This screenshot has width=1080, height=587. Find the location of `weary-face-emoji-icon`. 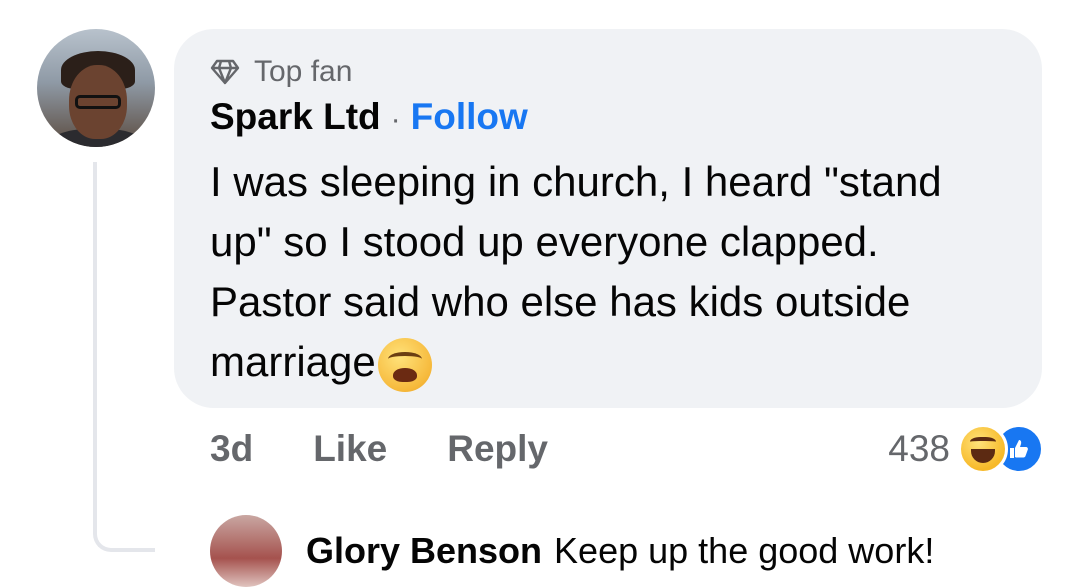

weary-face-emoji-icon is located at coordinates (404, 364).